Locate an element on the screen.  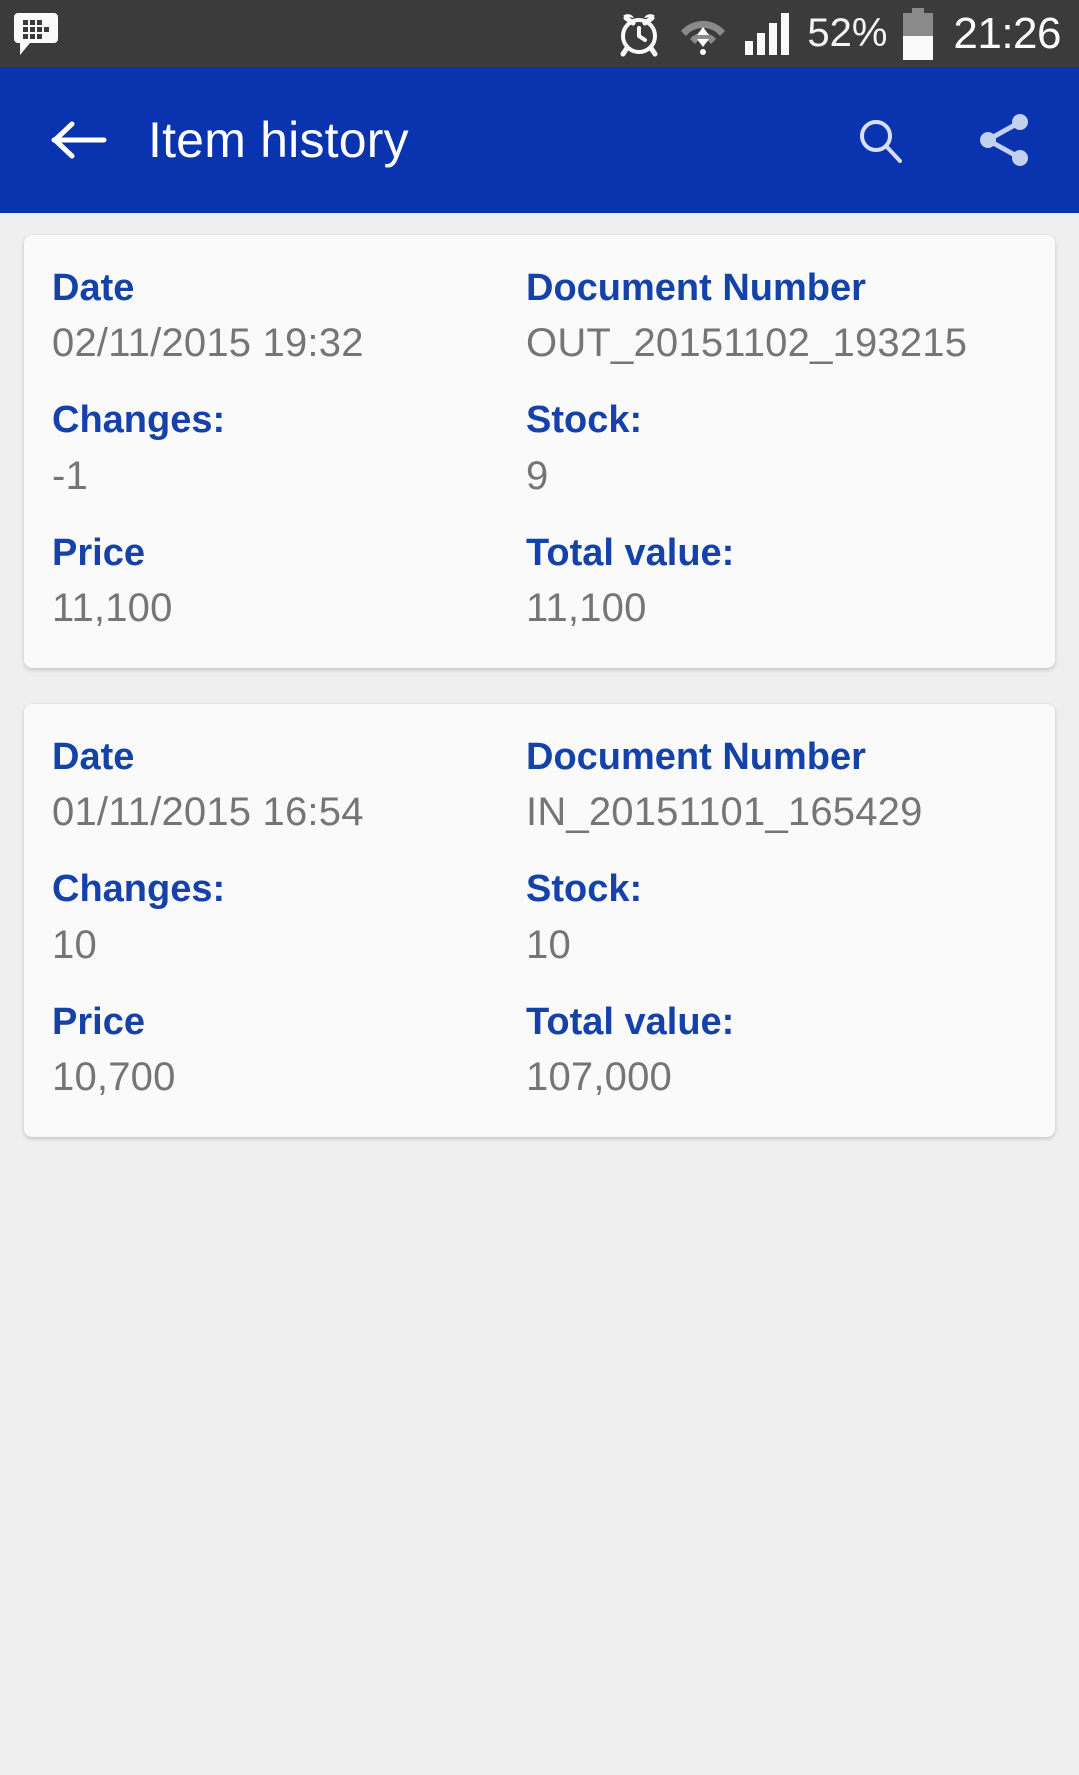
battery-percent-label: 52% is located at coordinates (847, 33).